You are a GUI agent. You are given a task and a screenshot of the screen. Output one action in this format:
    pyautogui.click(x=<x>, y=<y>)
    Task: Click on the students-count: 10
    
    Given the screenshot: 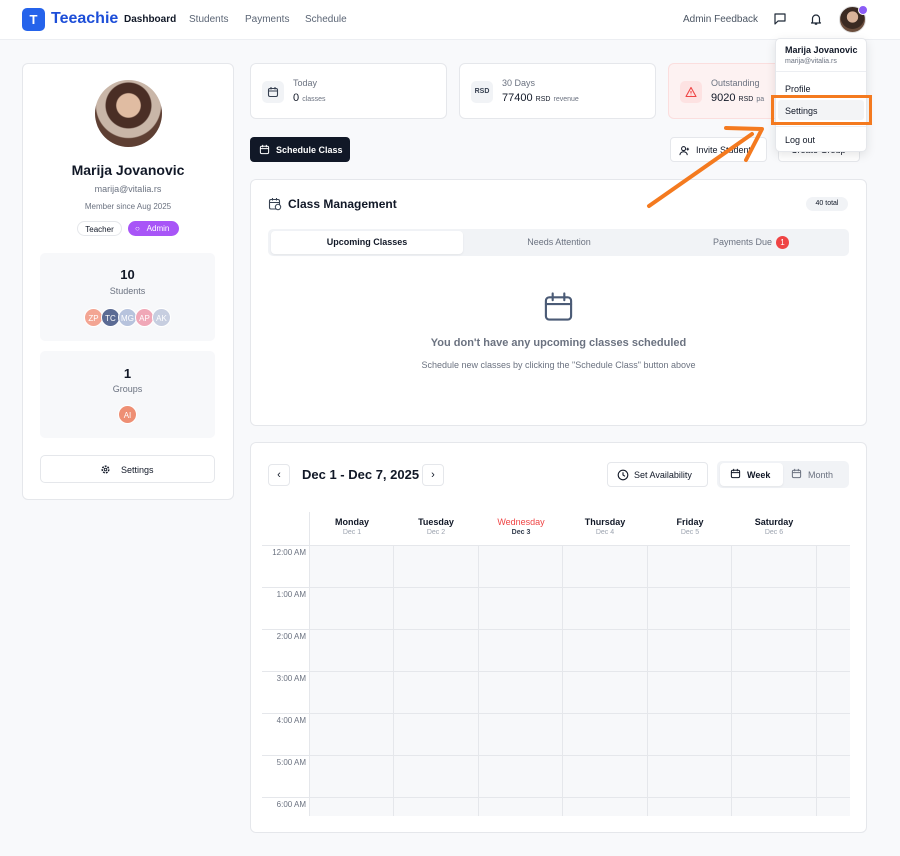 What is the action you would take?
    pyautogui.click(x=127, y=274)
    